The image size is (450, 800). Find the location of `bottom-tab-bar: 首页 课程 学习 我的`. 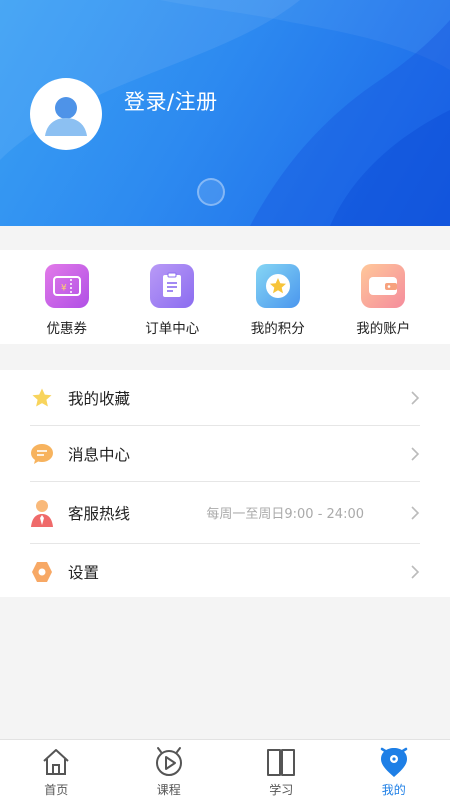

bottom-tab-bar: 首页 课程 学习 我的 is located at coordinates (225, 769).